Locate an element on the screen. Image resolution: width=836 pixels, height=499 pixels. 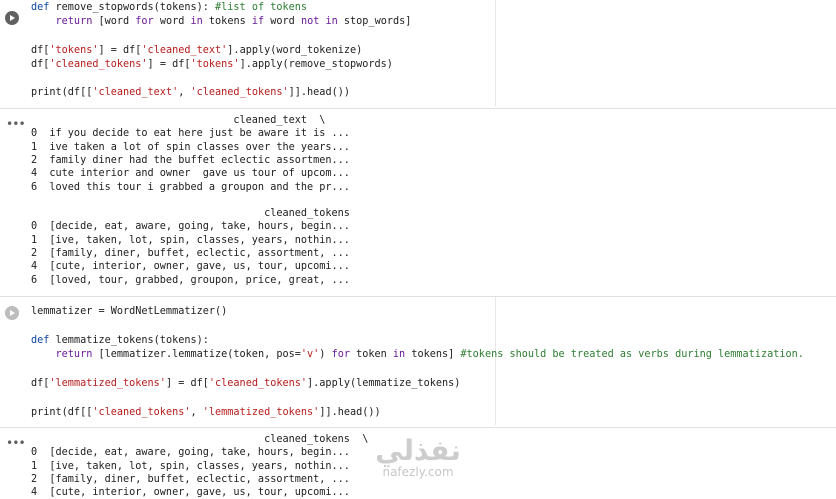
code-line: def lemmatize_tokens(tokens): is located at coordinates (120, 341).